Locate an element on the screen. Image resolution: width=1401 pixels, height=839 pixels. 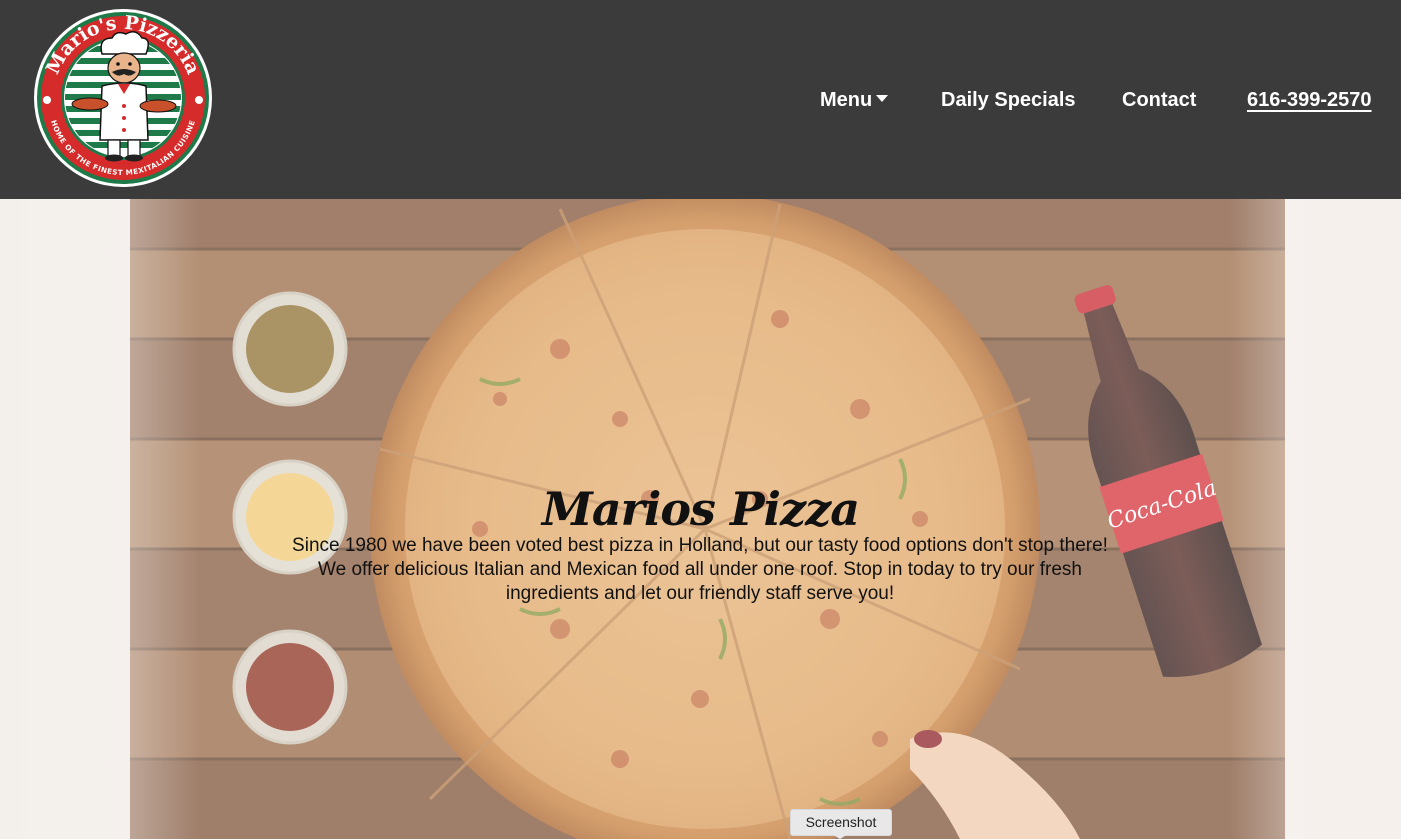
hero-title: Marios Pizza is located at coordinates (700, 508).